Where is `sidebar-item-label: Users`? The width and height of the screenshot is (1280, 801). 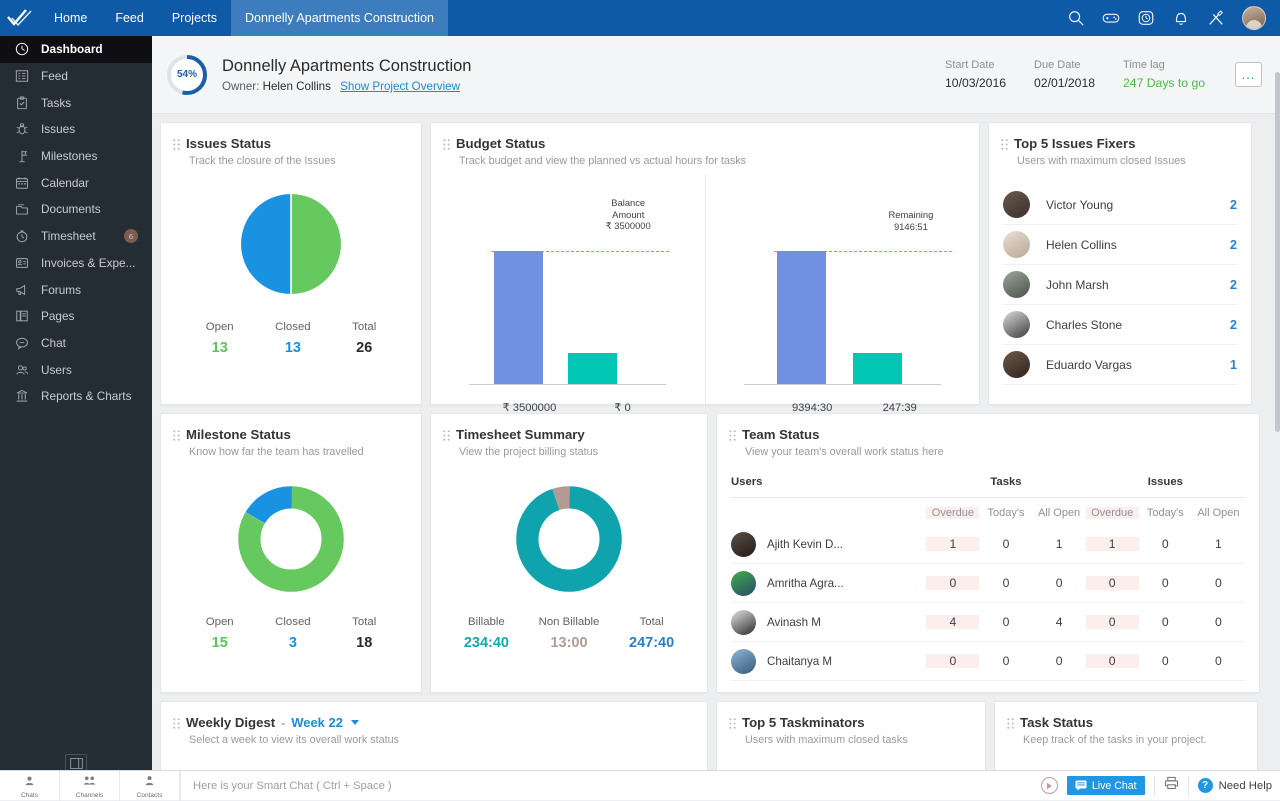 sidebar-item-label: Users is located at coordinates (56, 370).